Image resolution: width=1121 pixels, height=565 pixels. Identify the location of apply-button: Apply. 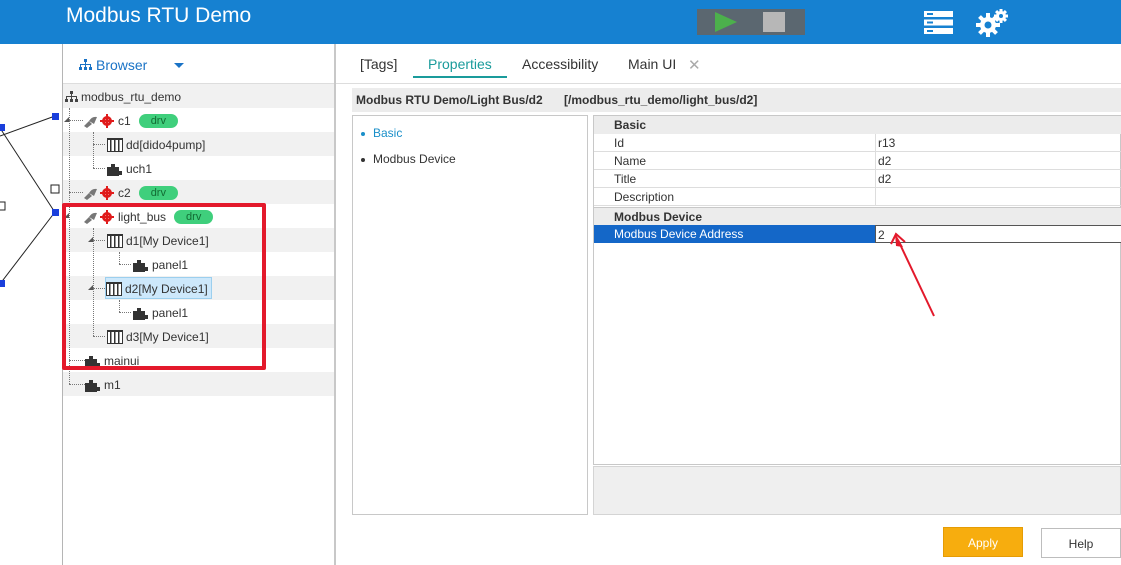
(983, 542).